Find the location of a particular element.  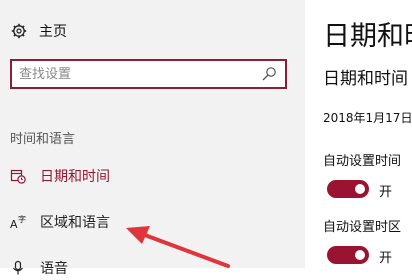

section-subtitle: 日期和时间 is located at coordinates (365, 79).